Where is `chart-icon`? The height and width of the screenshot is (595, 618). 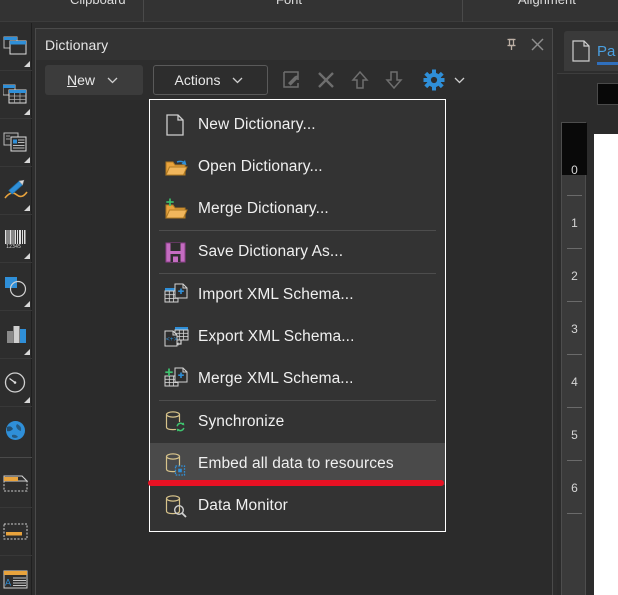
chart-icon is located at coordinates (16, 334).